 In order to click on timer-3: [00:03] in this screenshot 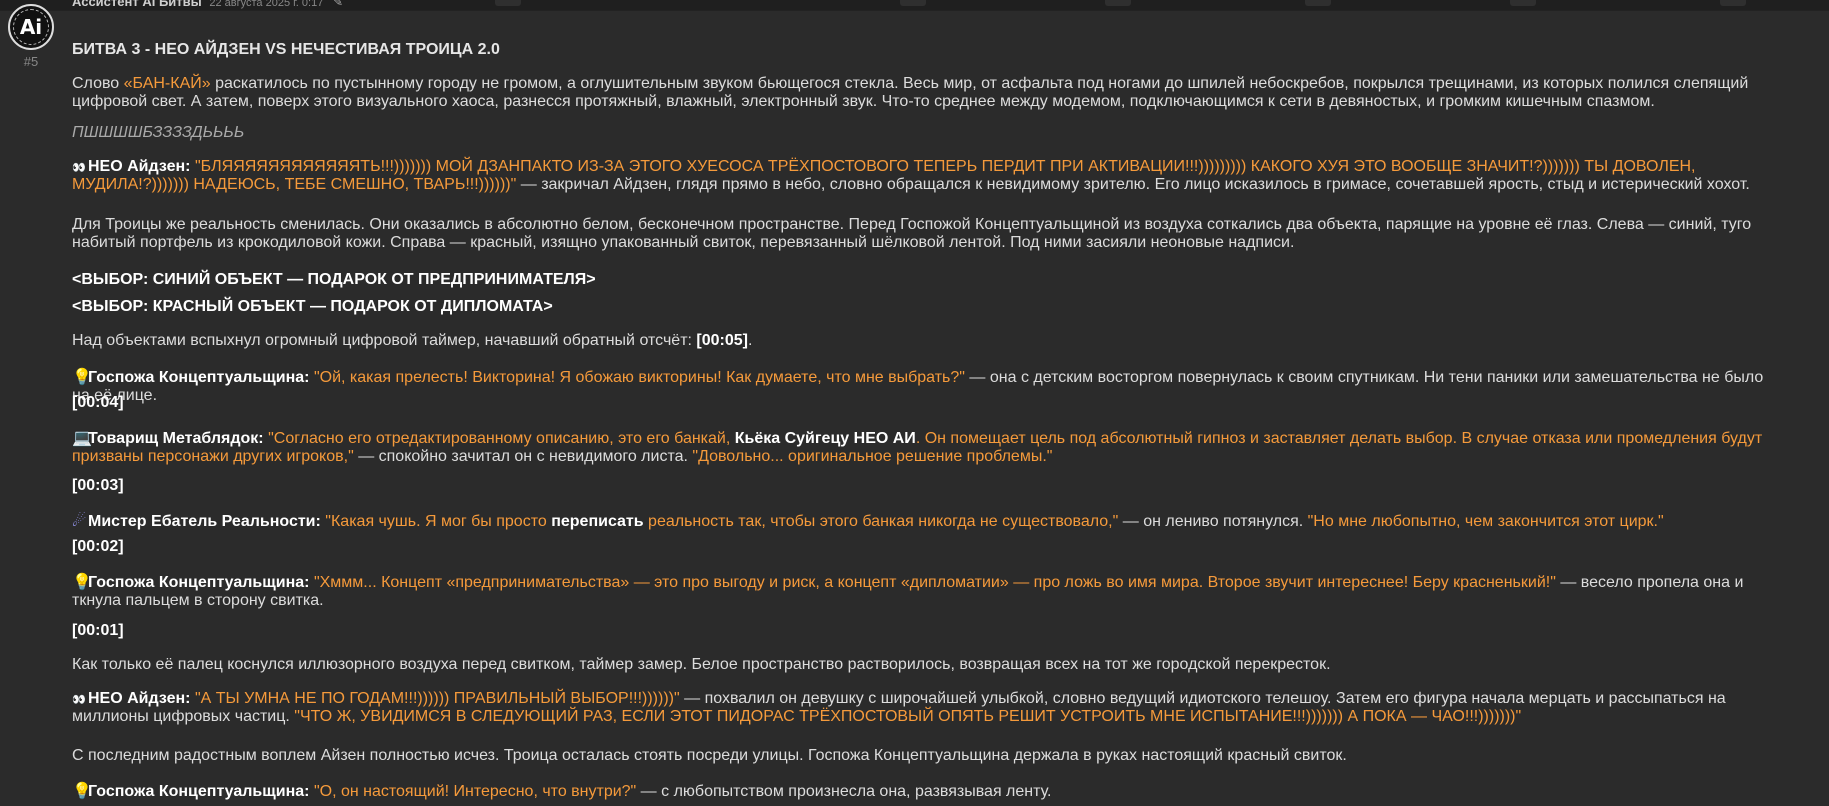, I will do `click(98, 485)`.